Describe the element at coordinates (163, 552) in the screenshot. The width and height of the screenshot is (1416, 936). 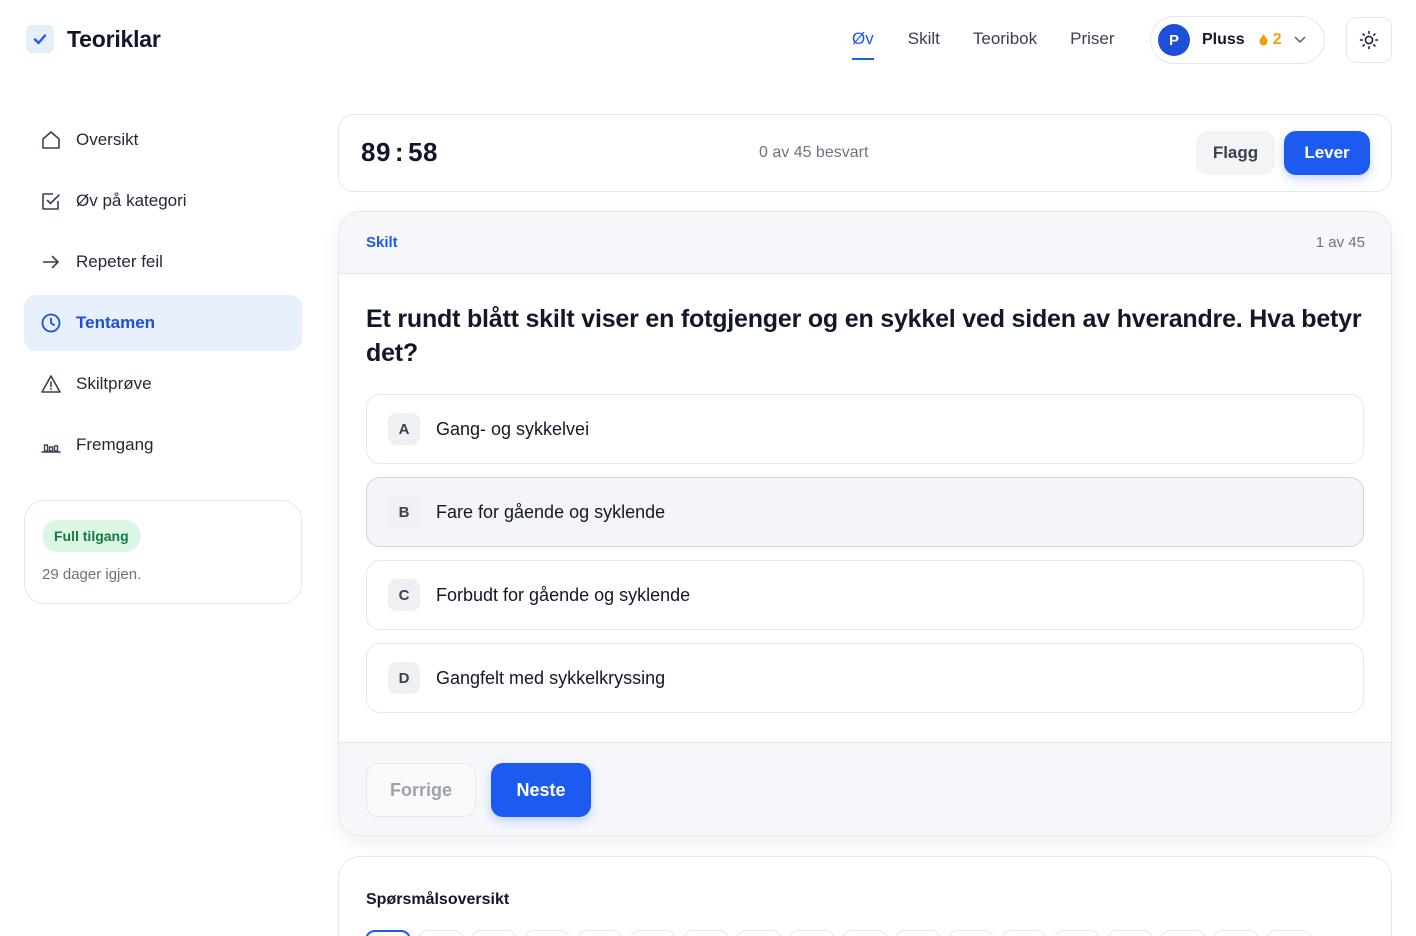
I see `access-card: Full tilgang 29 dager igjen.` at that location.